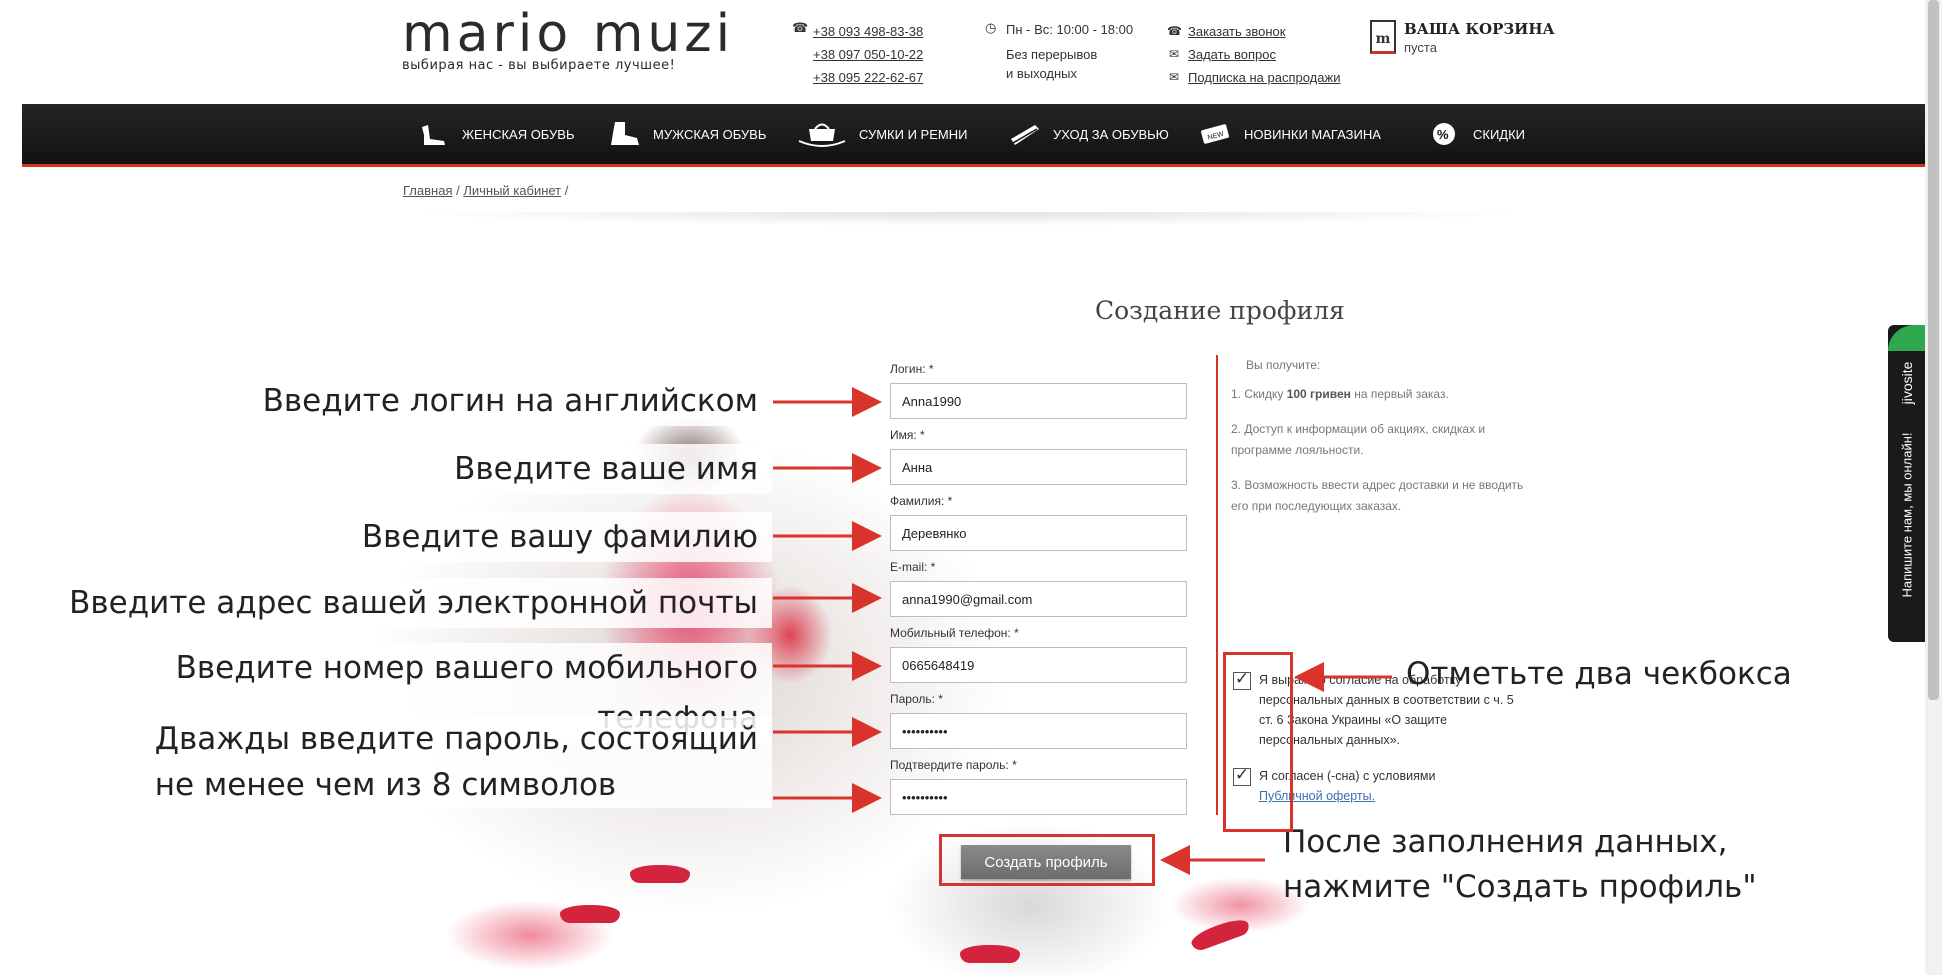 This screenshot has width=1942, height=975. I want to click on breadcrumb-cabinet: Личный кабинет, so click(512, 190).